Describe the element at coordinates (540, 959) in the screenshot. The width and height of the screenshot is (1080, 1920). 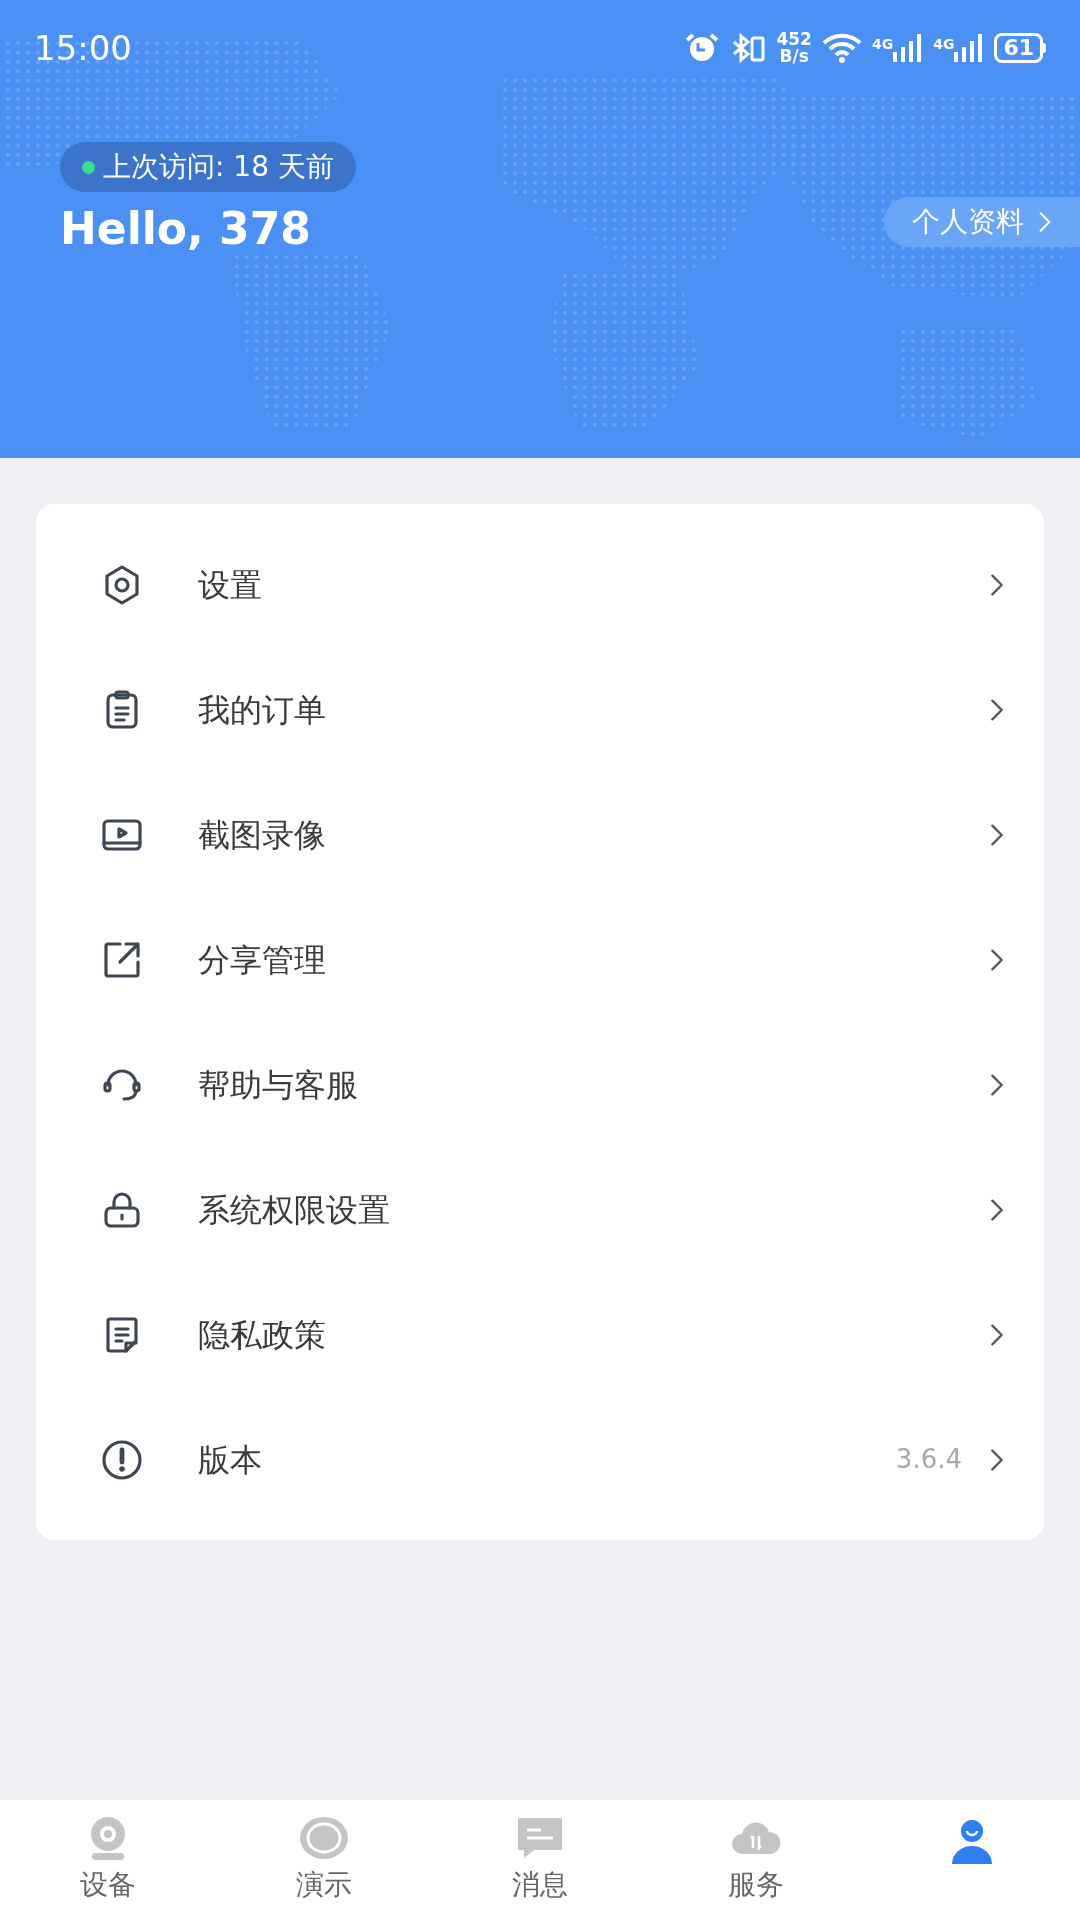
I see `menu-item: 分享管理` at that location.